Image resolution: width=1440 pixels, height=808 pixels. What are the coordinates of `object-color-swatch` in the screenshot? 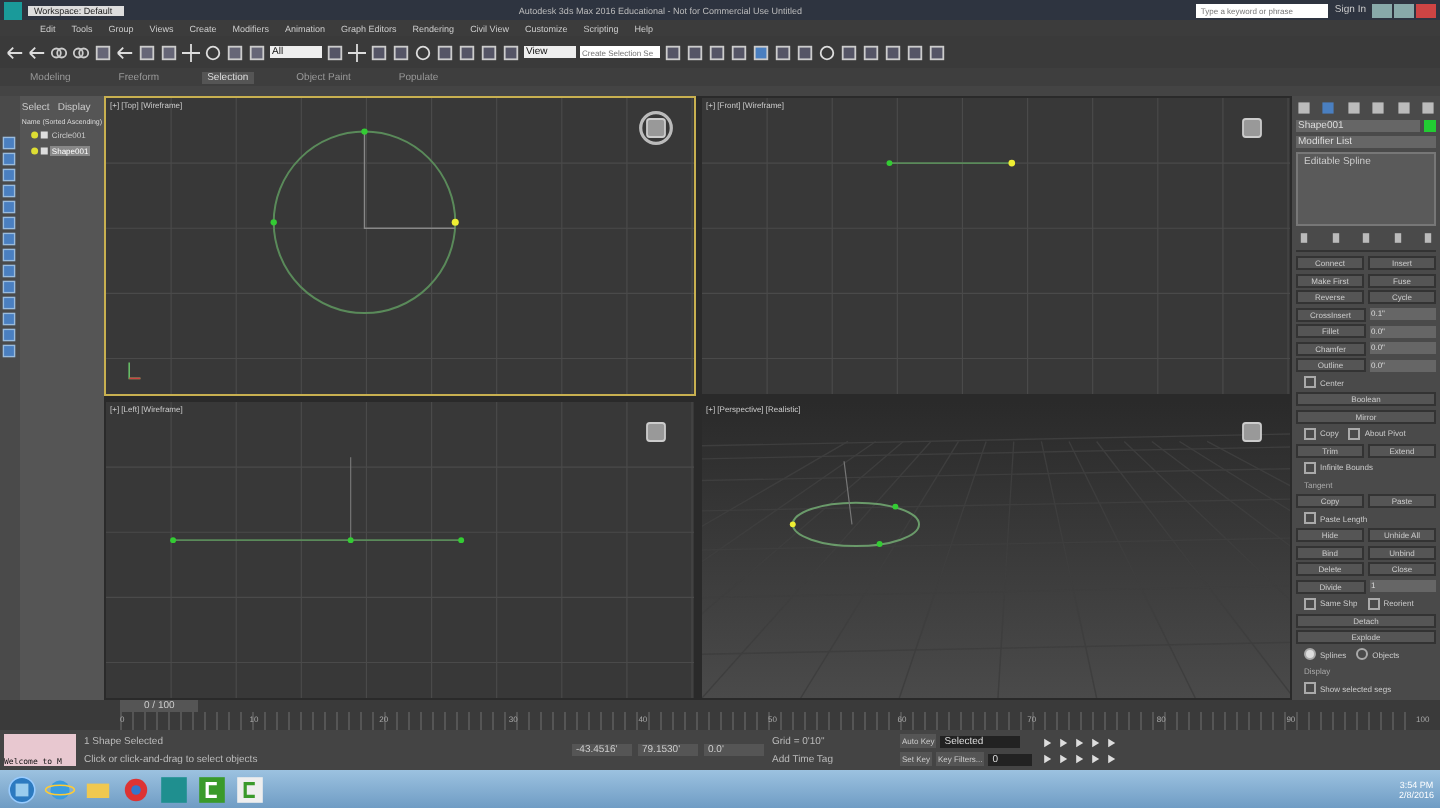 It's located at (1430, 126).